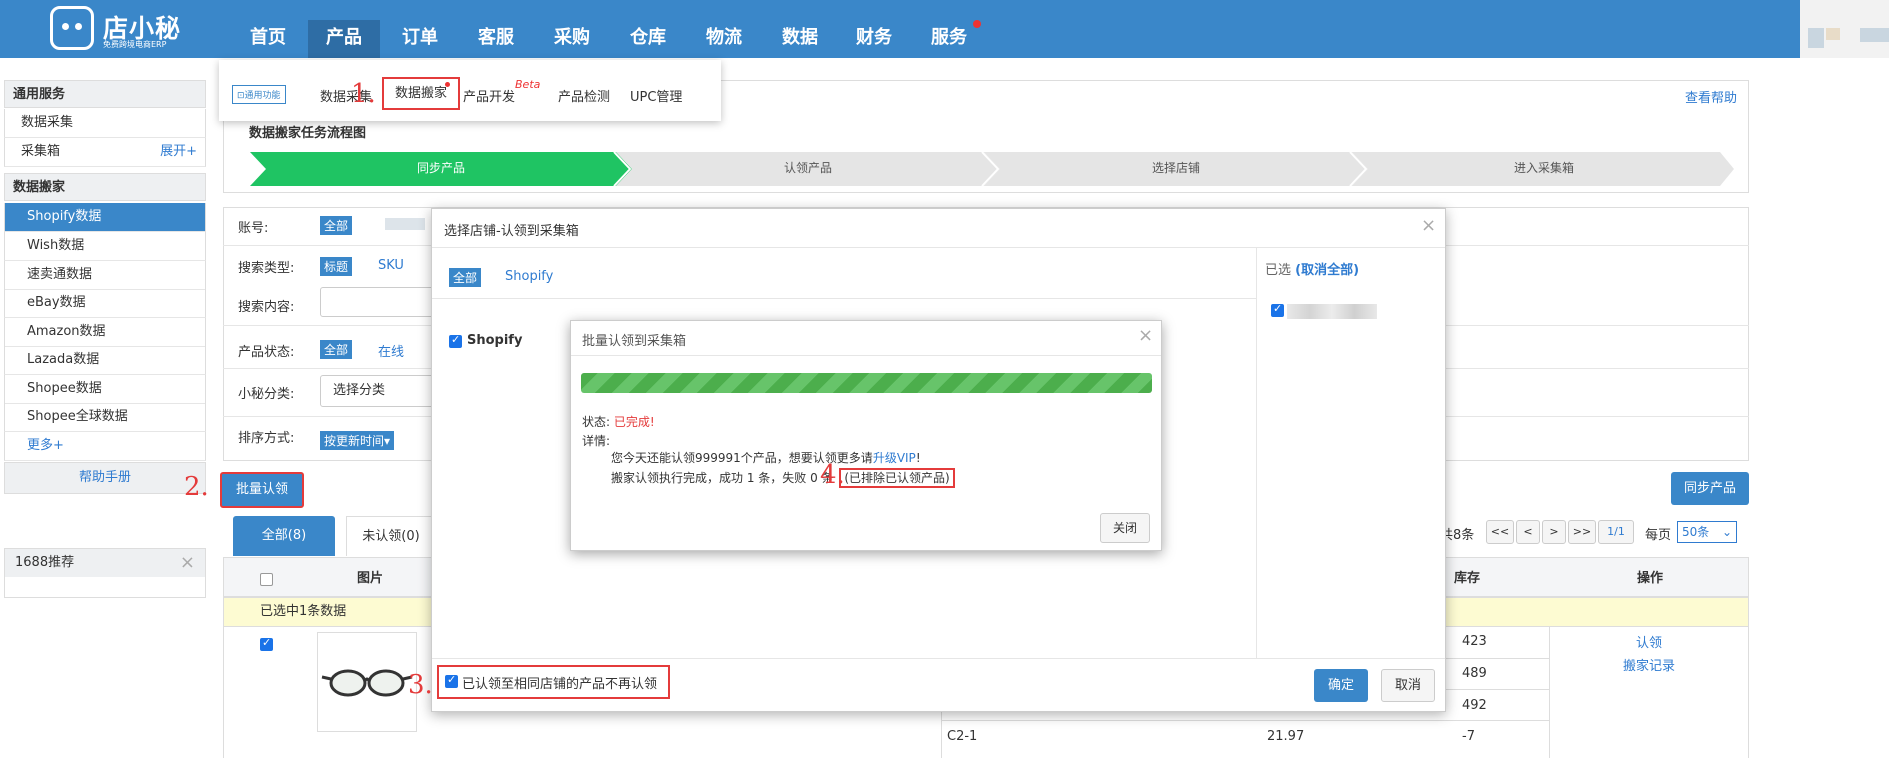  I want to click on selected-label: 已选, so click(1278, 270).